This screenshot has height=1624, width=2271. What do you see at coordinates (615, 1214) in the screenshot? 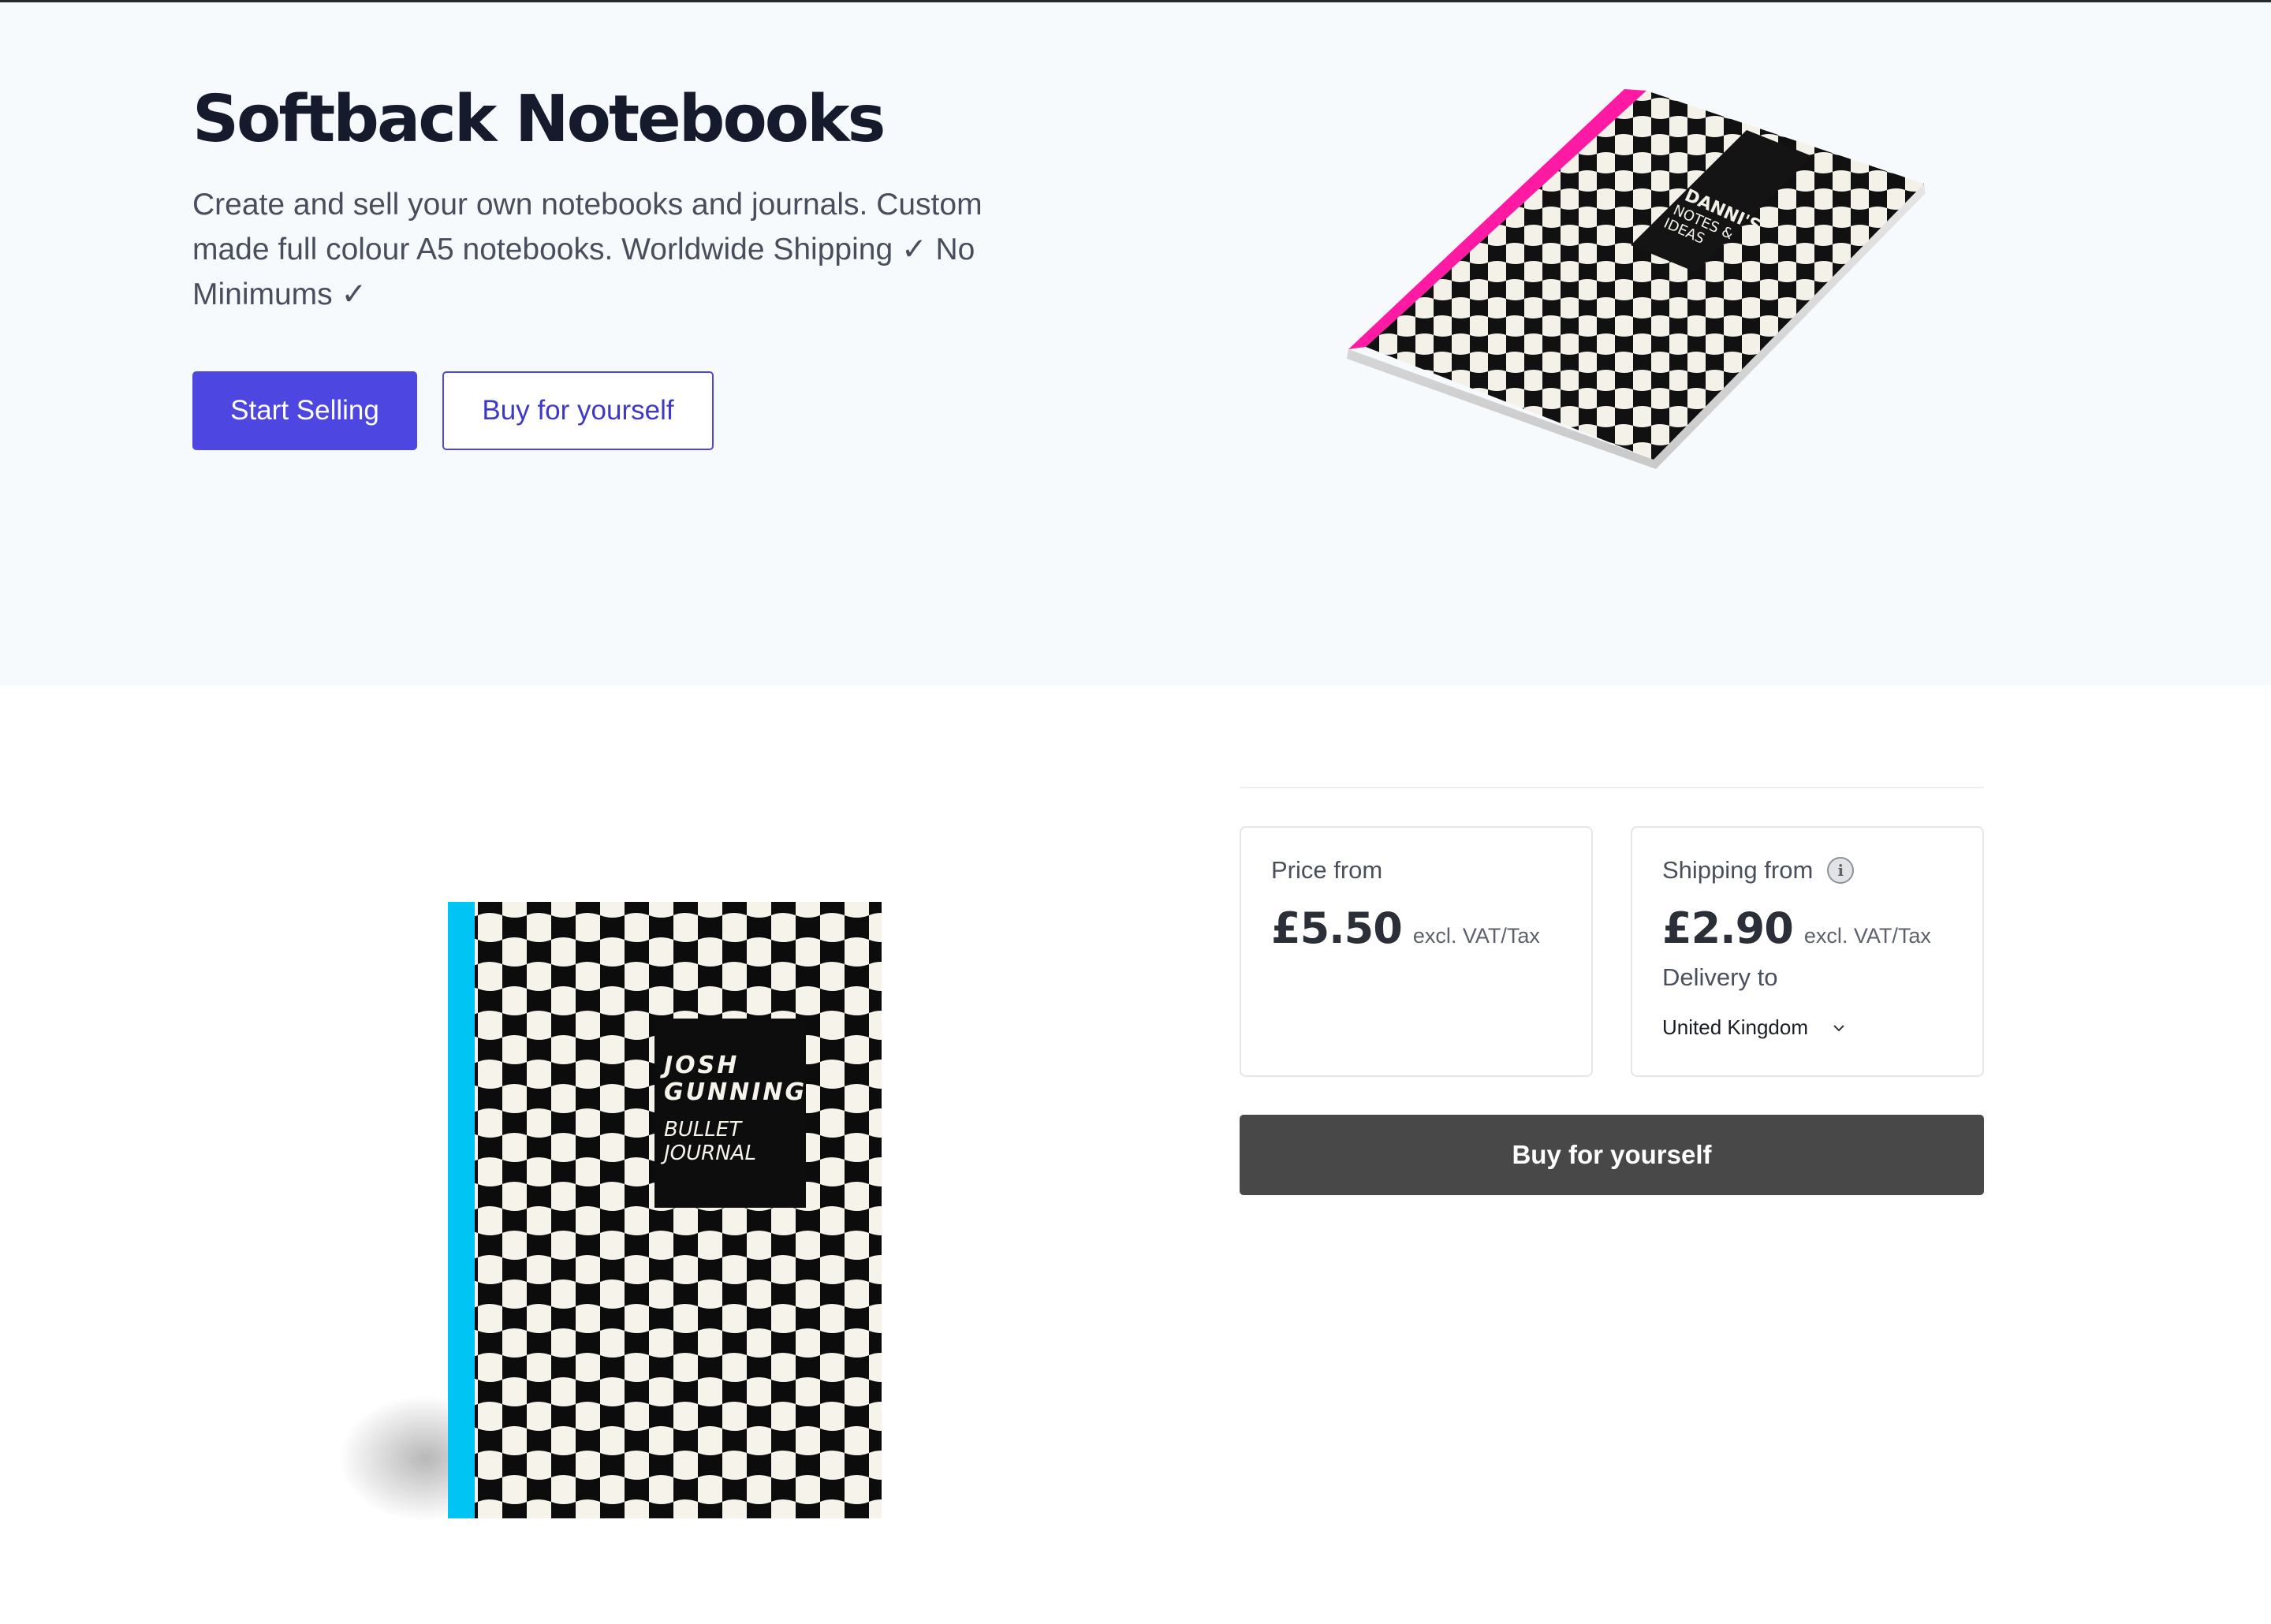
I see `product-notebook-image: JOSH GUNNING BULLET JOURNAL` at bounding box center [615, 1214].